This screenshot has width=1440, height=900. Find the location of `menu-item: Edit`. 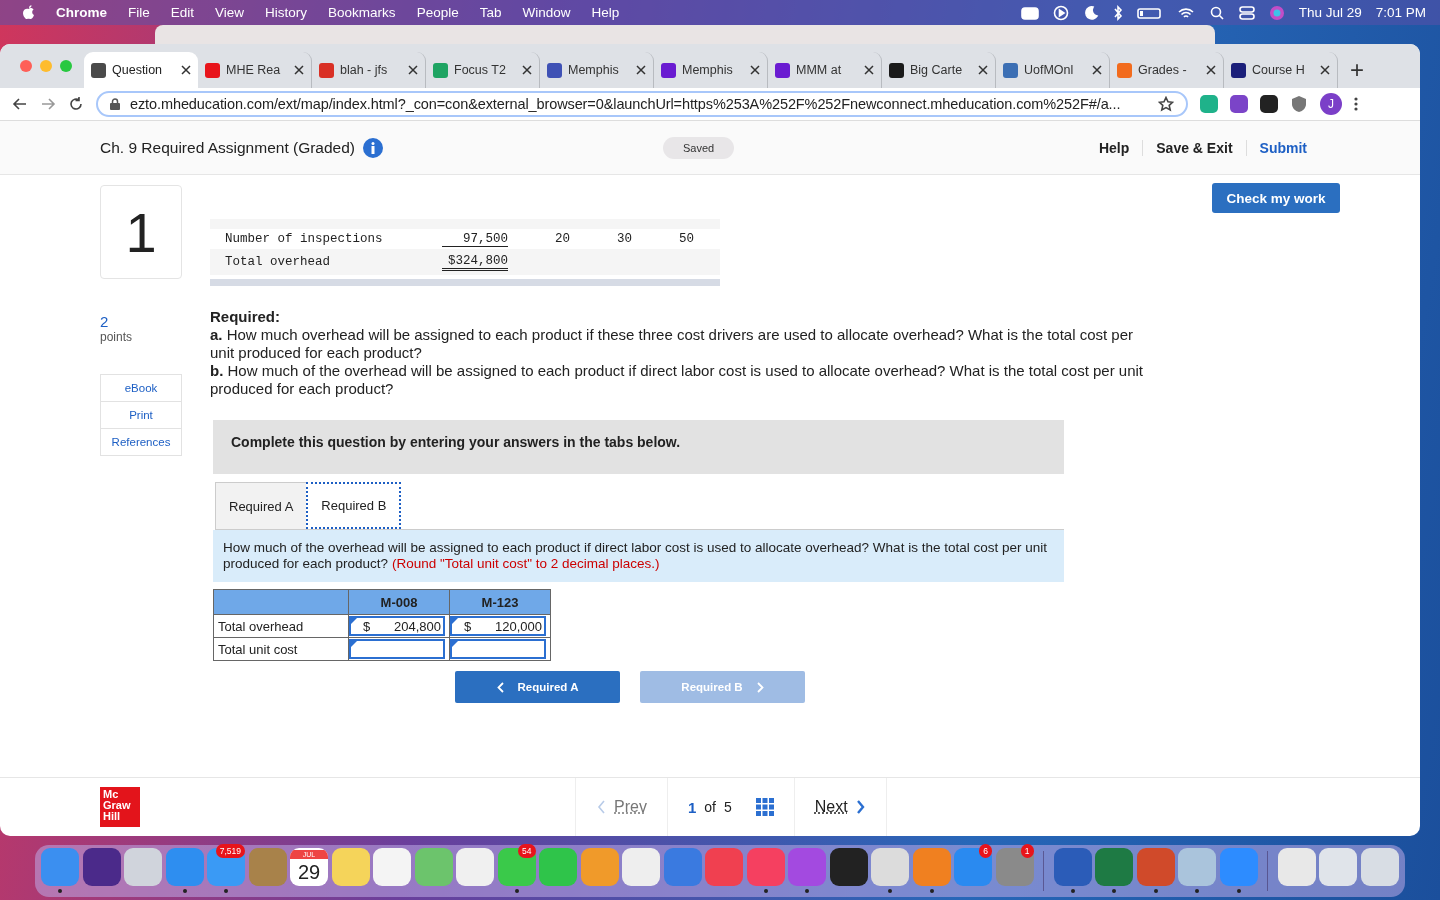

menu-item: Edit is located at coordinates (182, 12).